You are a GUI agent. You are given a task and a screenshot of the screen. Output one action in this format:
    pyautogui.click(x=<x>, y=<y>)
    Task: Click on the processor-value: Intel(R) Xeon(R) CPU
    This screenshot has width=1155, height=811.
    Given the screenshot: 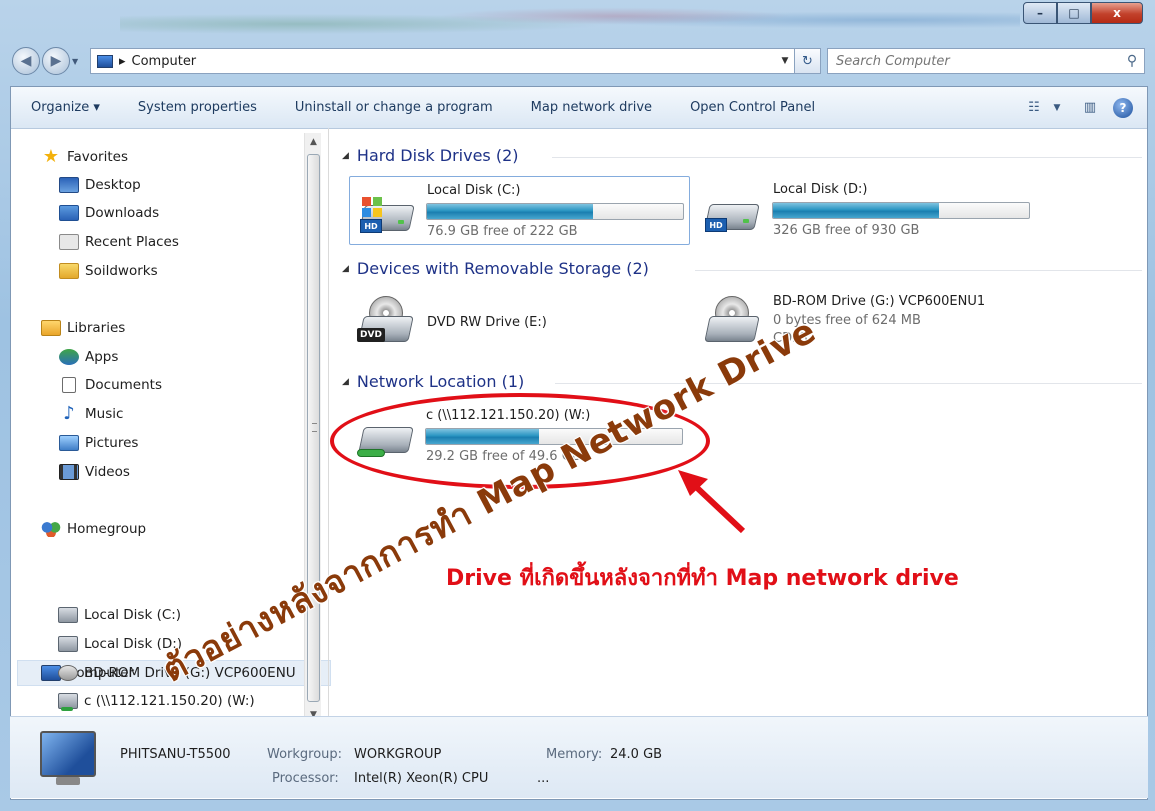 What is the action you would take?
    pyautogui.click(x=421, y=778)
    